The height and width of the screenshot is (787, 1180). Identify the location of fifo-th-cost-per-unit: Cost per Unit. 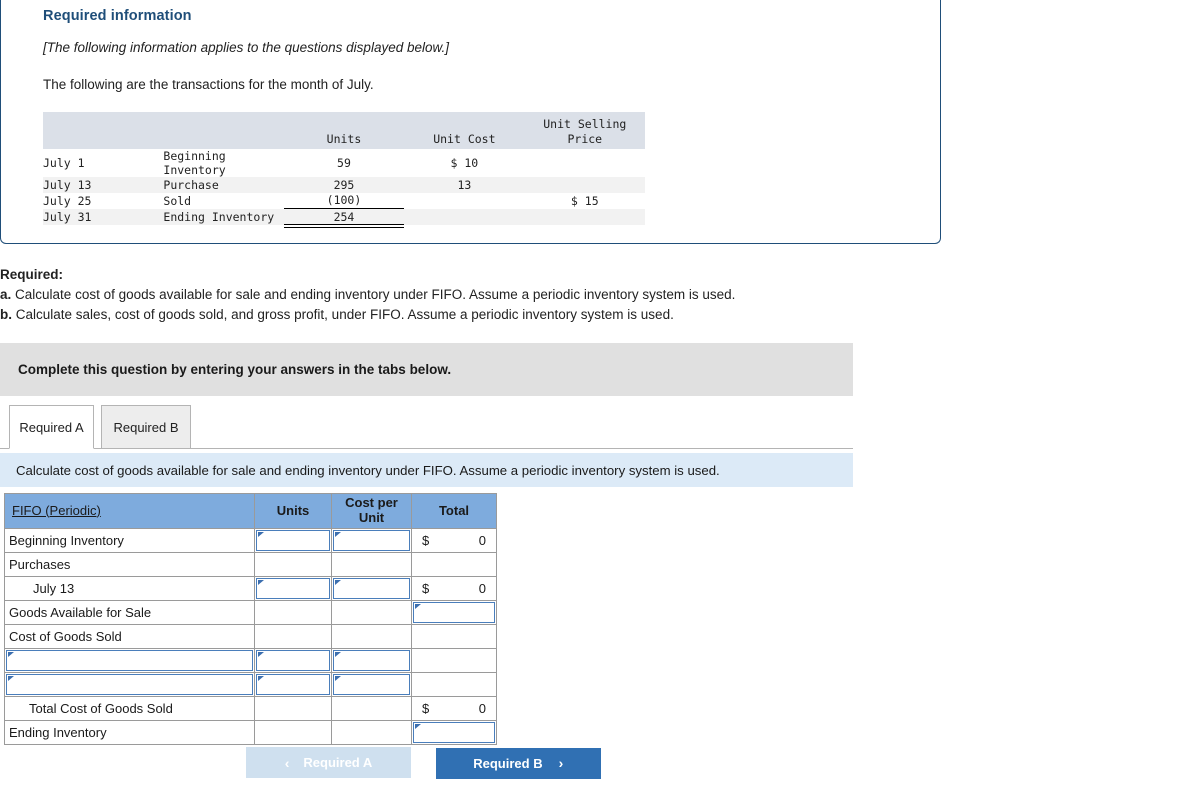
(371, 511).